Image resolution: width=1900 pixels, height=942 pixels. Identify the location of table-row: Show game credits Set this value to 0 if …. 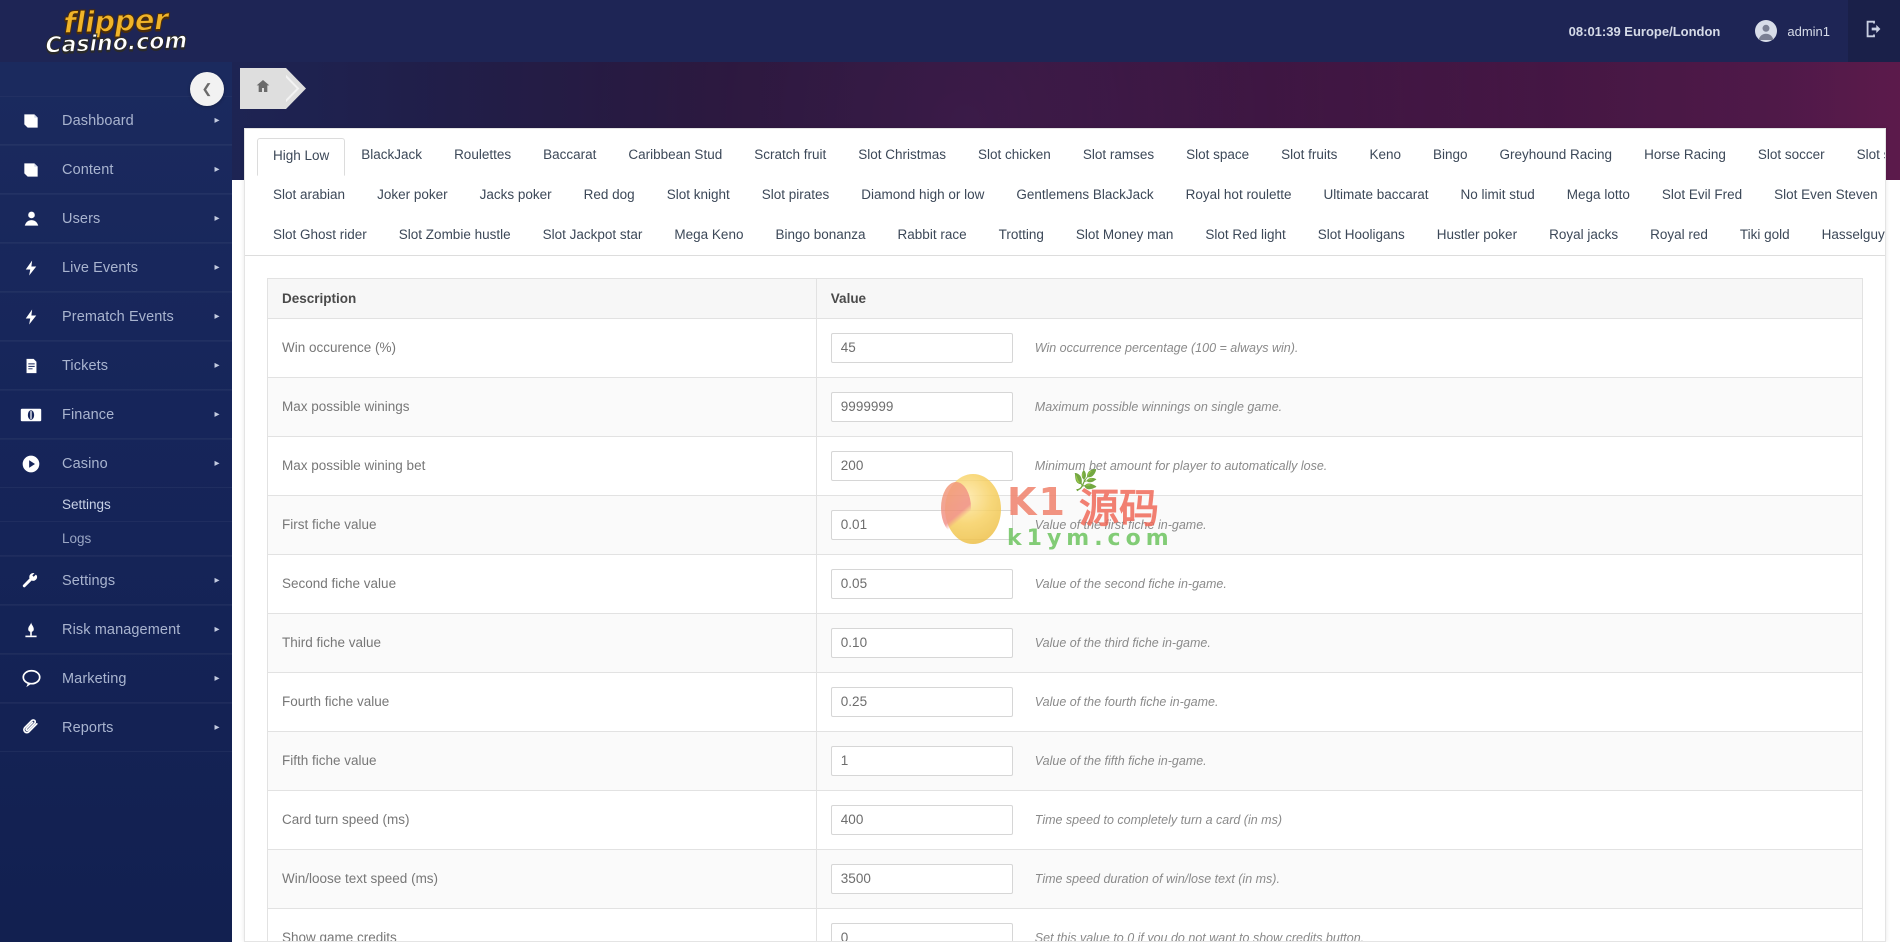
(1065, 924).